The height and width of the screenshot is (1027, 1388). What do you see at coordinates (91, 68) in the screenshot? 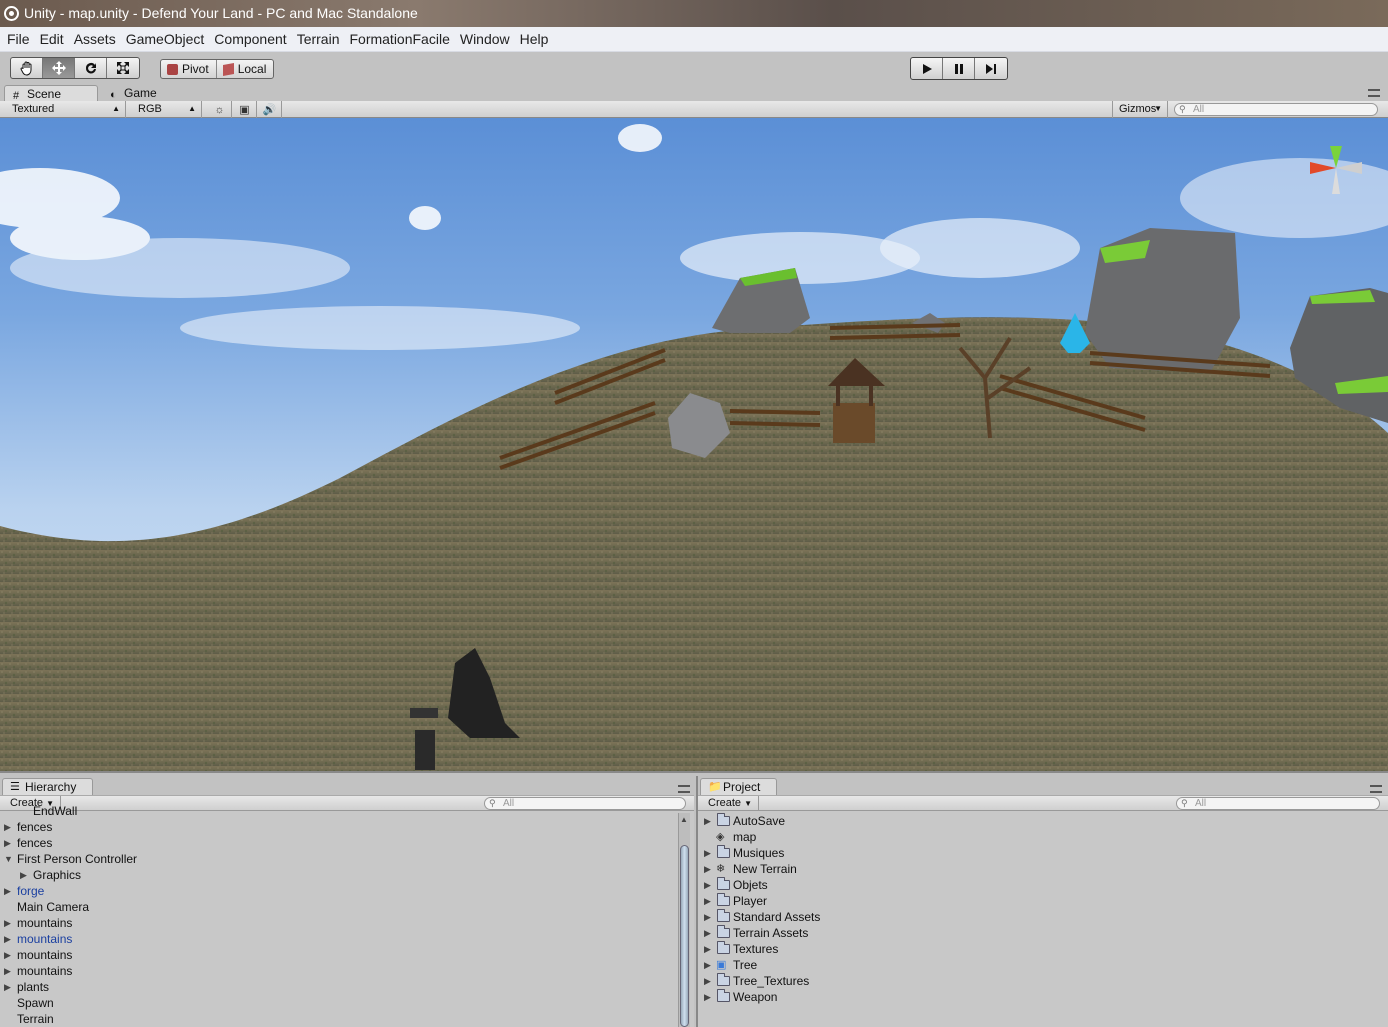
I see `rotate-tool-button` at bounding box center [91, 68].